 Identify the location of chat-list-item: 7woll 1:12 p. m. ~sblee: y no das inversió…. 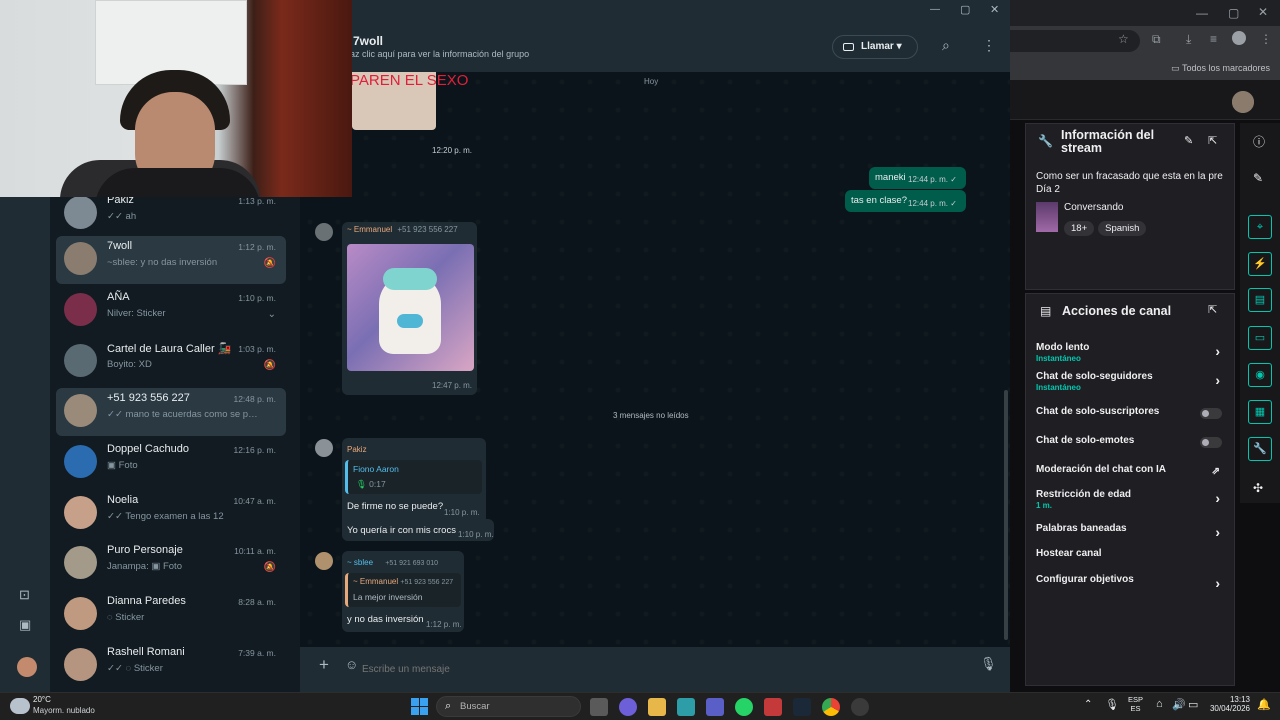
(171, 260).